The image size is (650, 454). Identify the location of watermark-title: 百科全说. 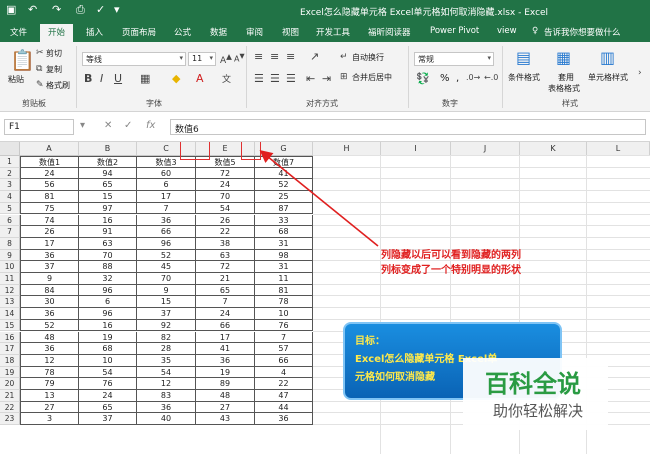
(533, 384).